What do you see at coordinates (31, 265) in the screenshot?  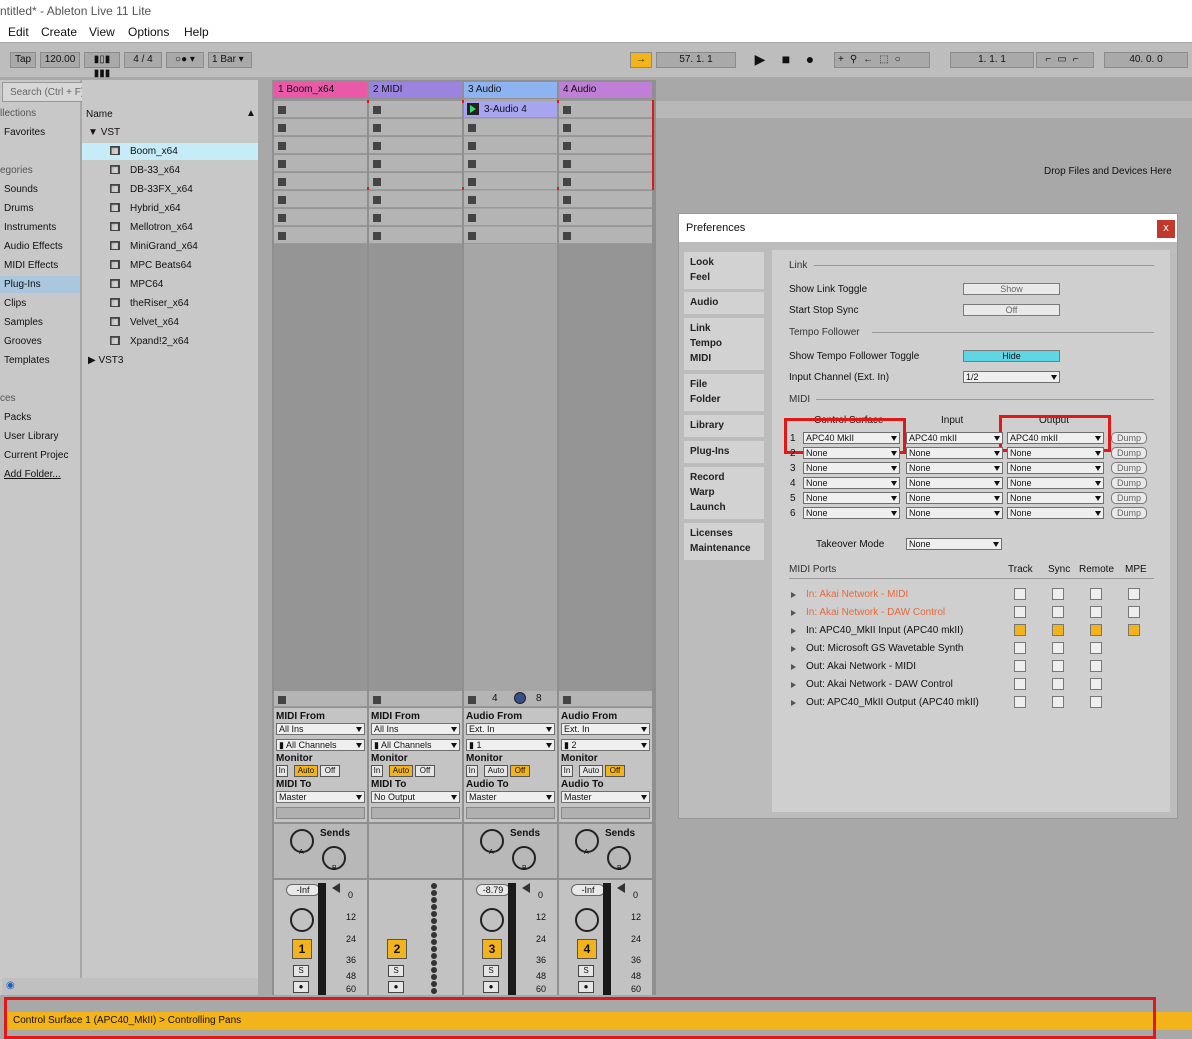 I see `sidebar-item-midi-effects: MIDI Effects` at bounding box center [31, 265].